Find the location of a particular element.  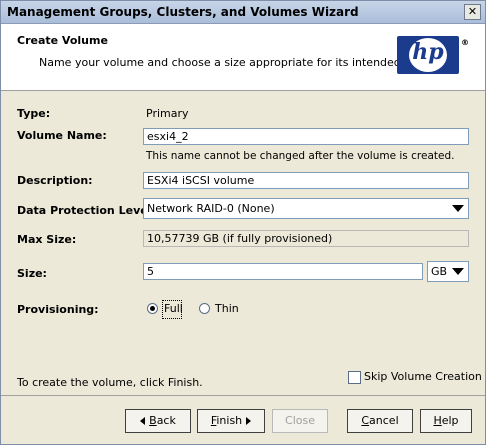

provisioning-thin-label: Thin is located at coordinates (227, 308).